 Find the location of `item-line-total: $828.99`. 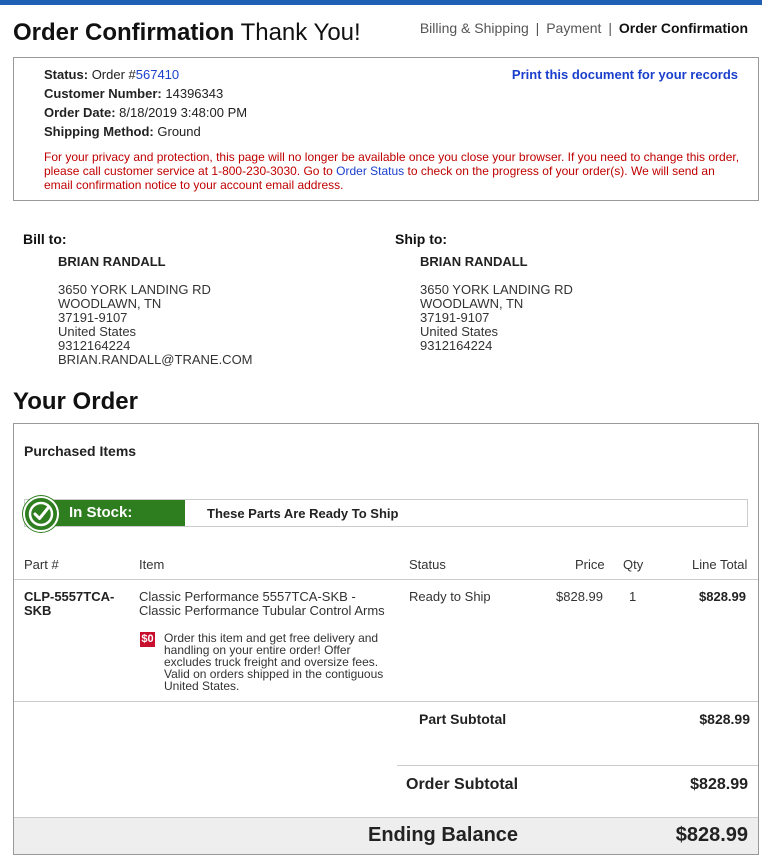

item-line-total: $828.99 is located at coordinates (722, 596).